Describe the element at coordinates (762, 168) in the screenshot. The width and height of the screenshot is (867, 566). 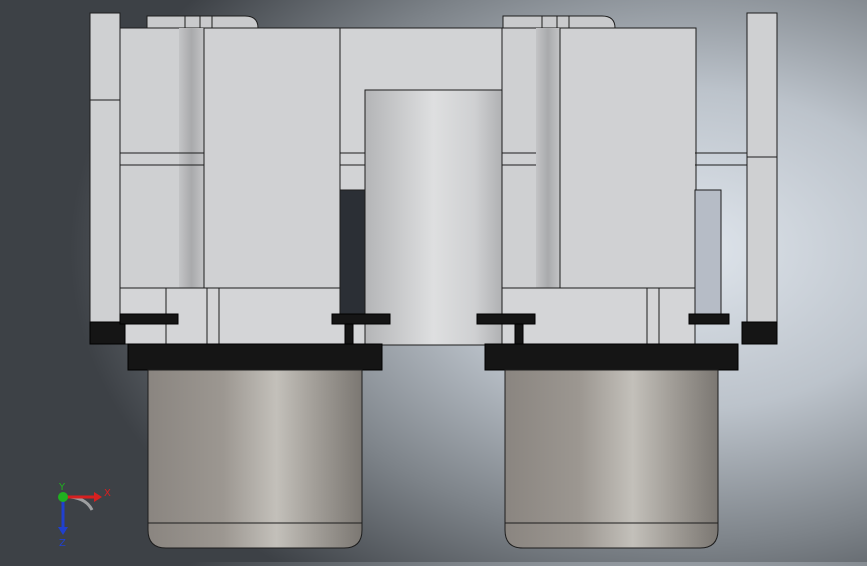
I see `side-wall-right` at that location.